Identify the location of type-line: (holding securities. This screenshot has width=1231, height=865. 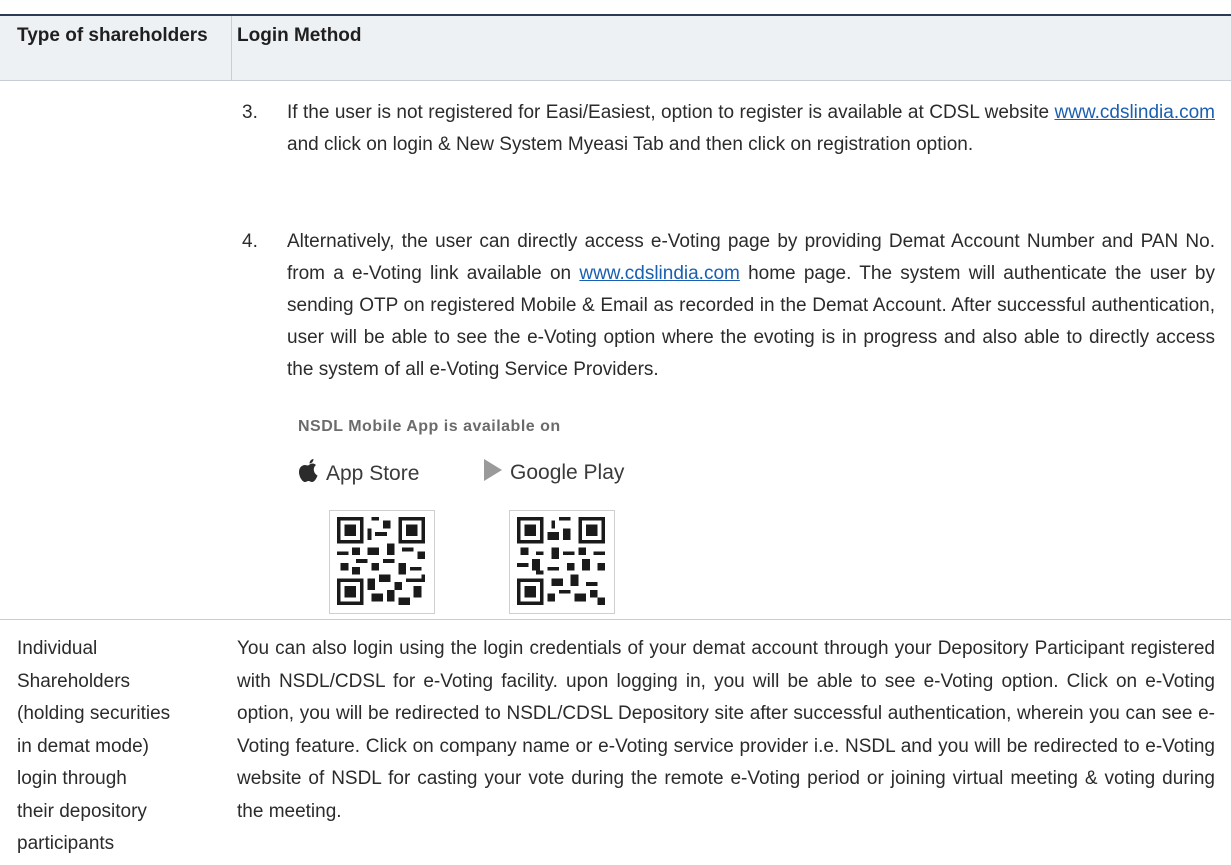
(94, 713).